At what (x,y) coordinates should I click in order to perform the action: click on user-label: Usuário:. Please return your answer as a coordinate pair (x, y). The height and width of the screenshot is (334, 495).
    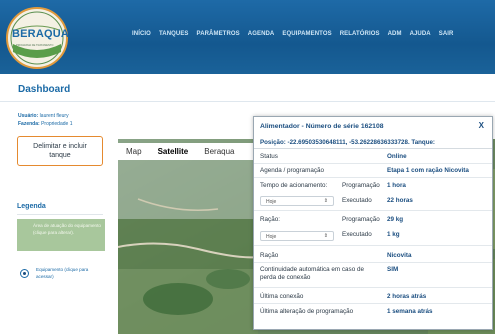
    Looking at the image, I should click on (28, 116).